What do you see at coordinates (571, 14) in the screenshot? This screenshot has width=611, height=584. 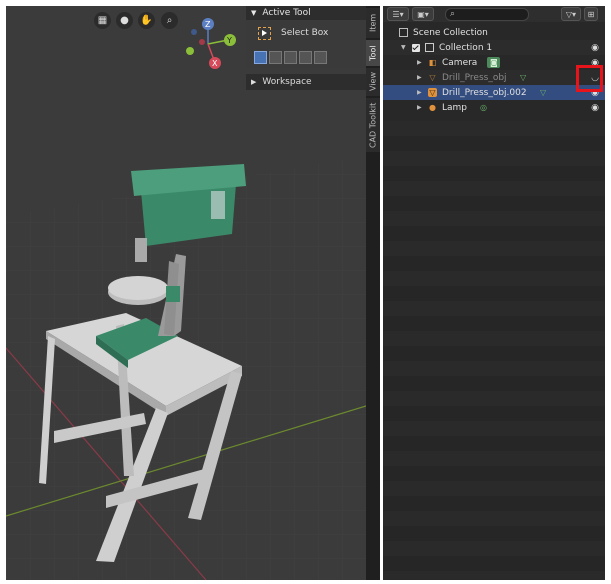 I see `filter-dropdown: ▽▾` at bounding box center [571, 14].